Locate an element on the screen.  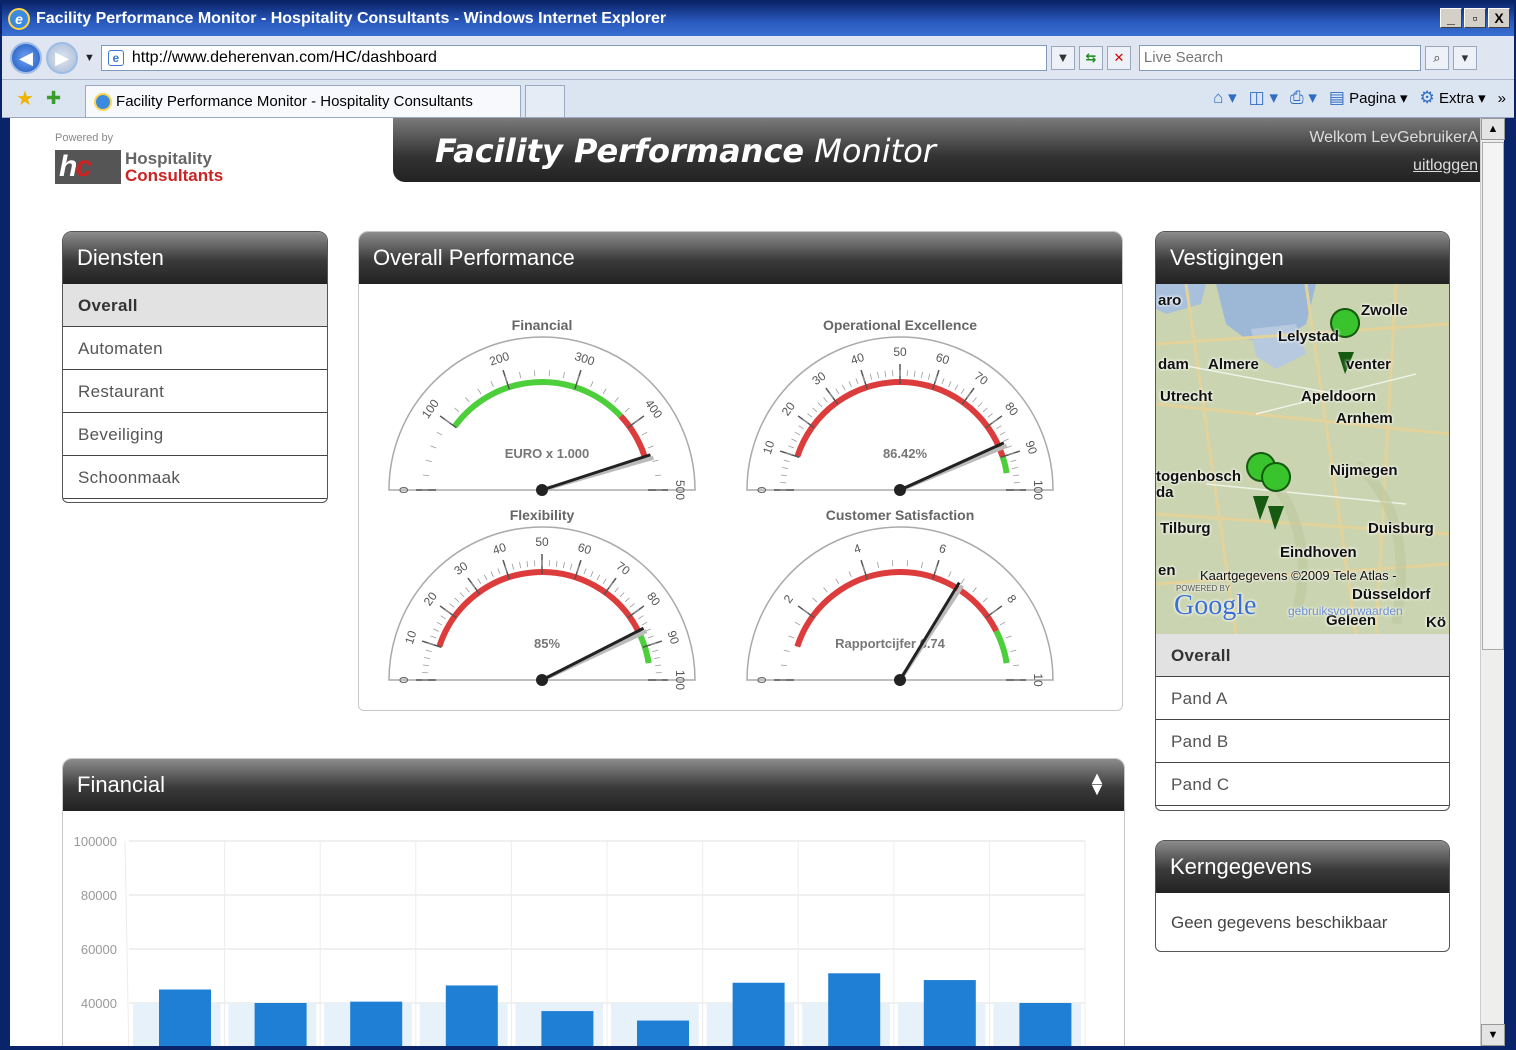
map-label-10: da is located at coordinates (1165, 492).